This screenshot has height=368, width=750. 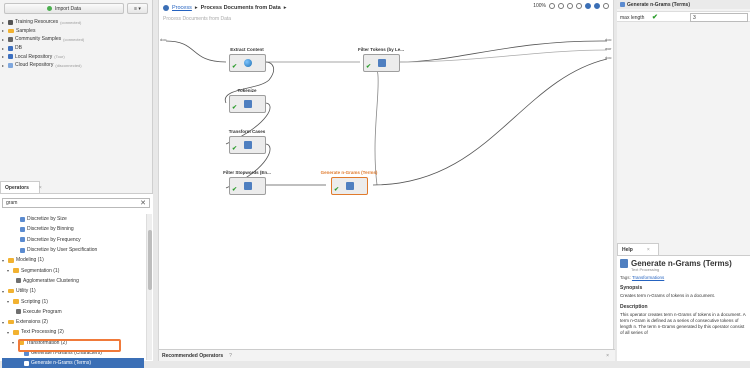 What do you see at coordinates (608, 48) in the screenshot?
I see `output-port-label: wor` at bounding box center [608, 48].